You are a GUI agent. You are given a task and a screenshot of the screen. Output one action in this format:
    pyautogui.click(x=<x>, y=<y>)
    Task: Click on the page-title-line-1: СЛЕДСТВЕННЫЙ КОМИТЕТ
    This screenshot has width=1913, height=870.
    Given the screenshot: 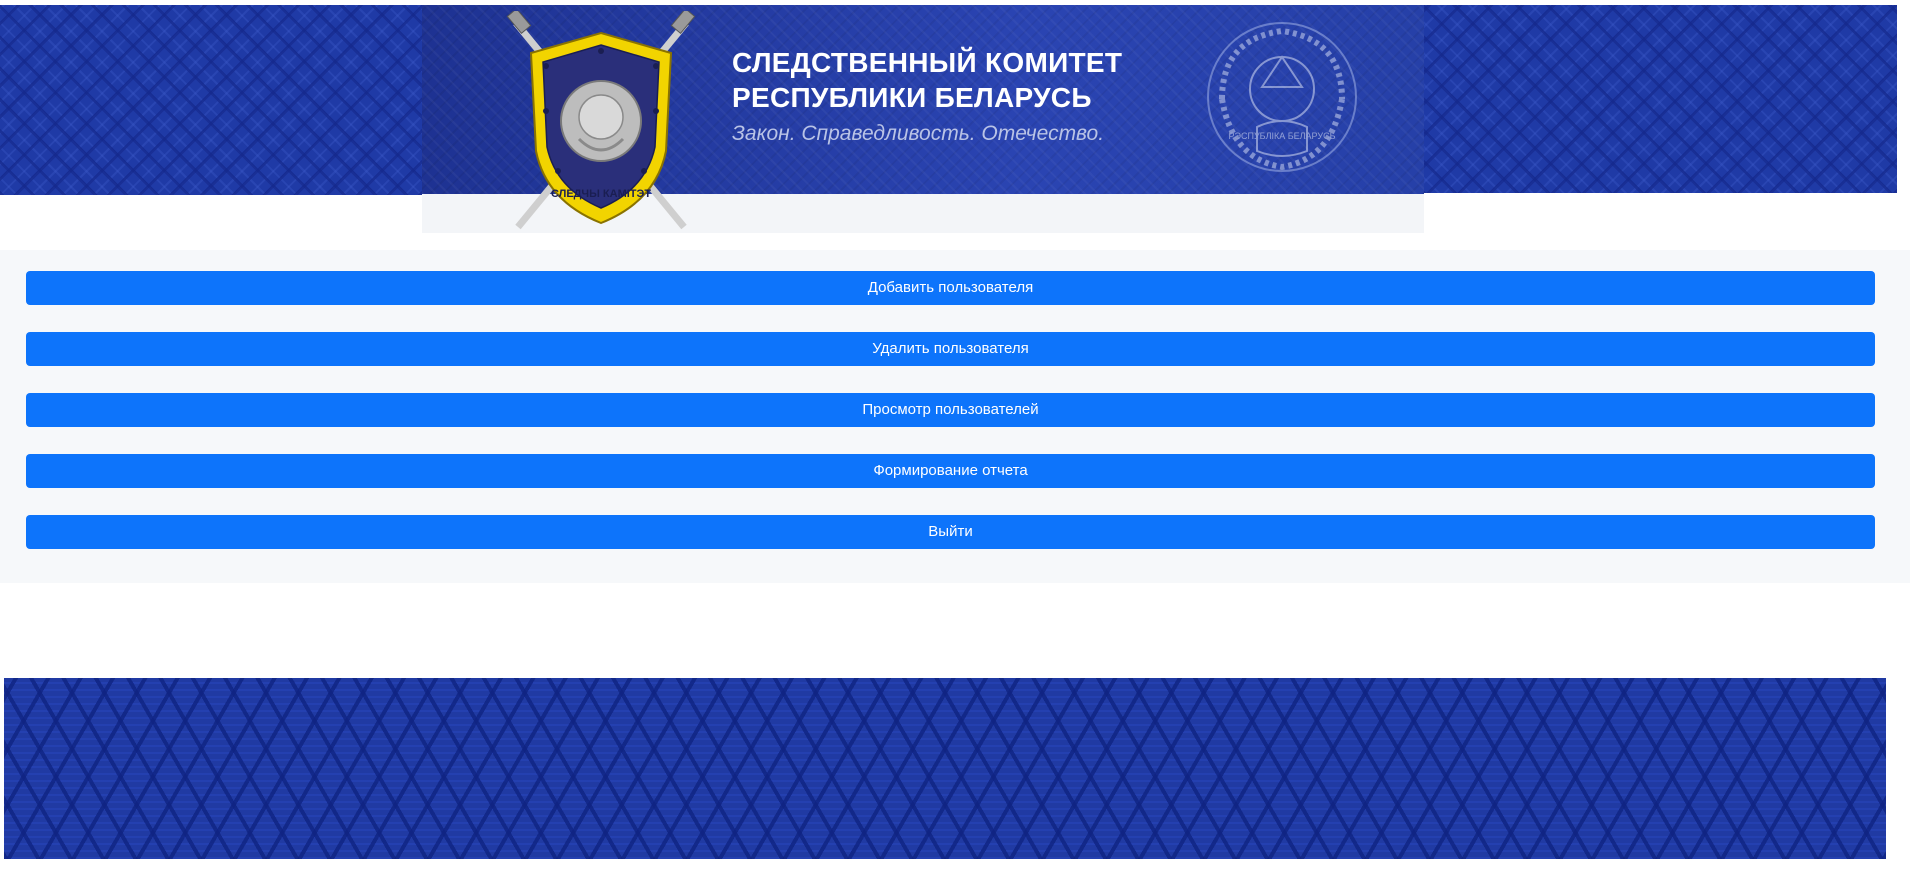 What is the action you would take?
    pyautogui.click(x=927, y=62)
    